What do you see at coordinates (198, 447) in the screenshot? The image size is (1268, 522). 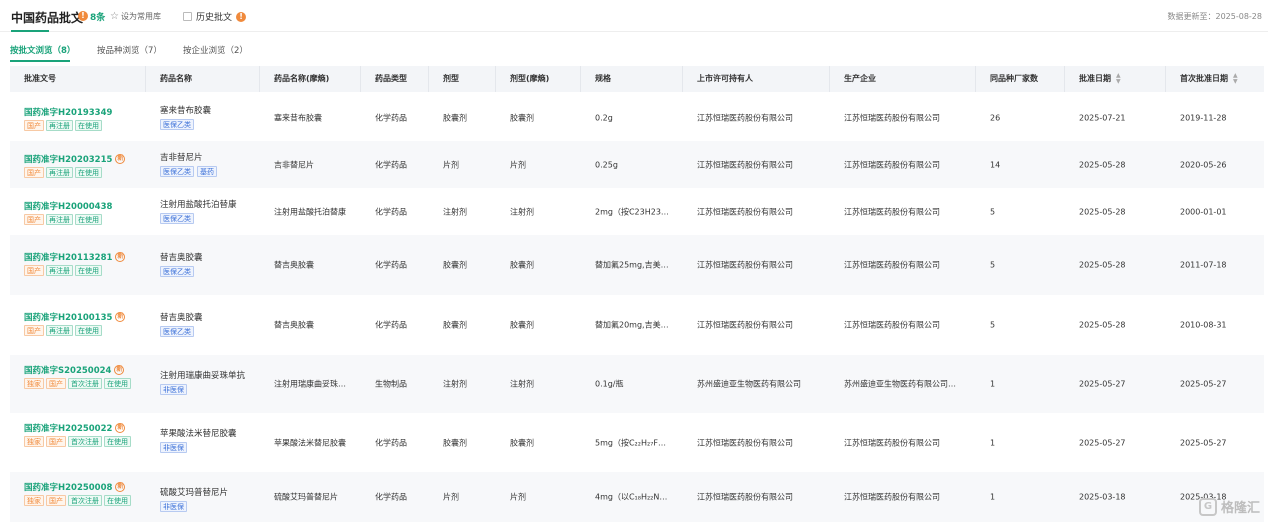 I see `insurance-tags: 非医保` at bounding box center [198, 447].